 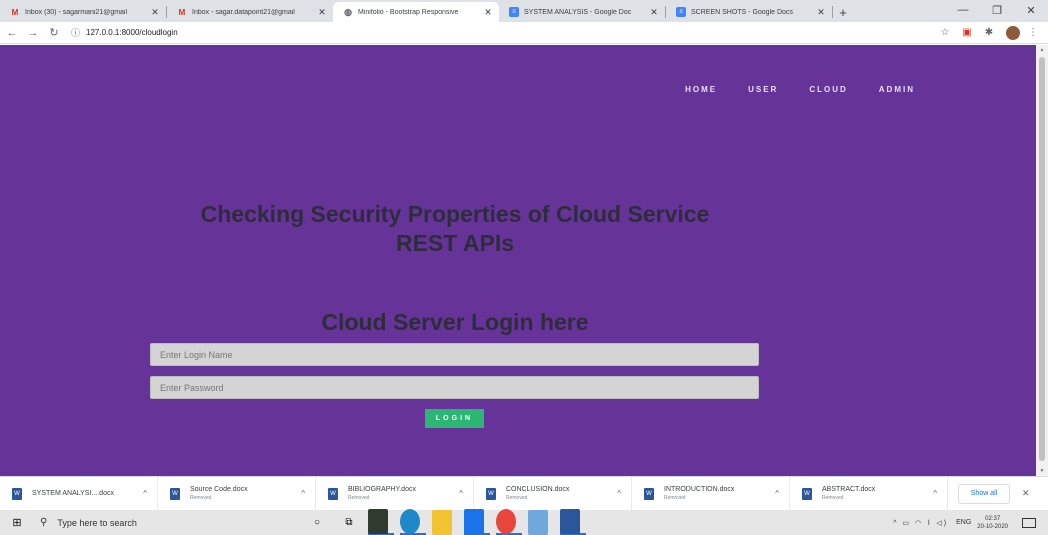 I want to click on tab-title: Inbox - sagar.datapoint21@gmail, so click(x=243, y=12).